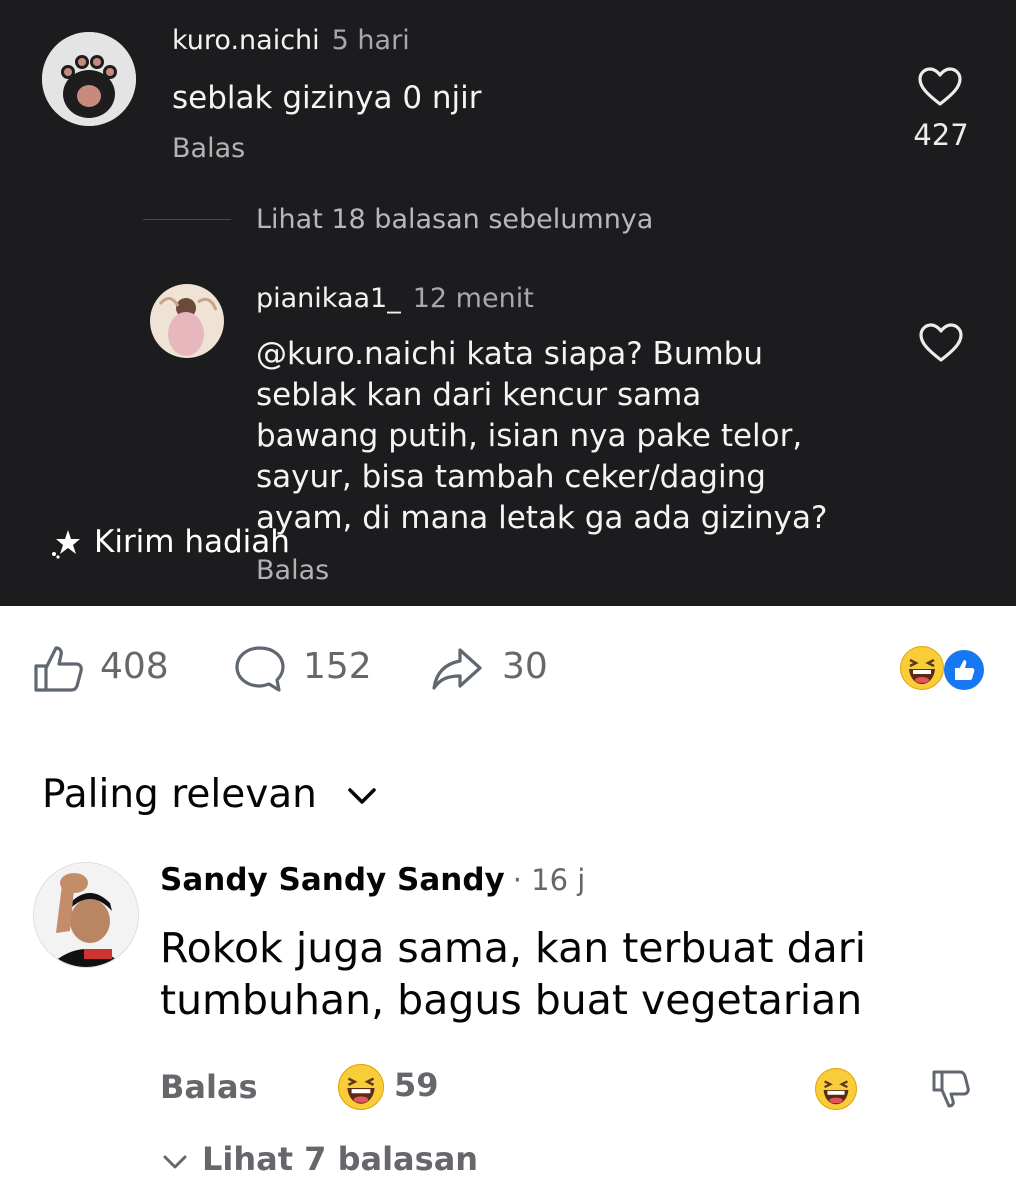 Image resolution: width=1016 pixels, height=1199 pixels. Describe the element at coordinates (89, 79) in the screenshot. I see `avatar-kuro-naichi` at that location.